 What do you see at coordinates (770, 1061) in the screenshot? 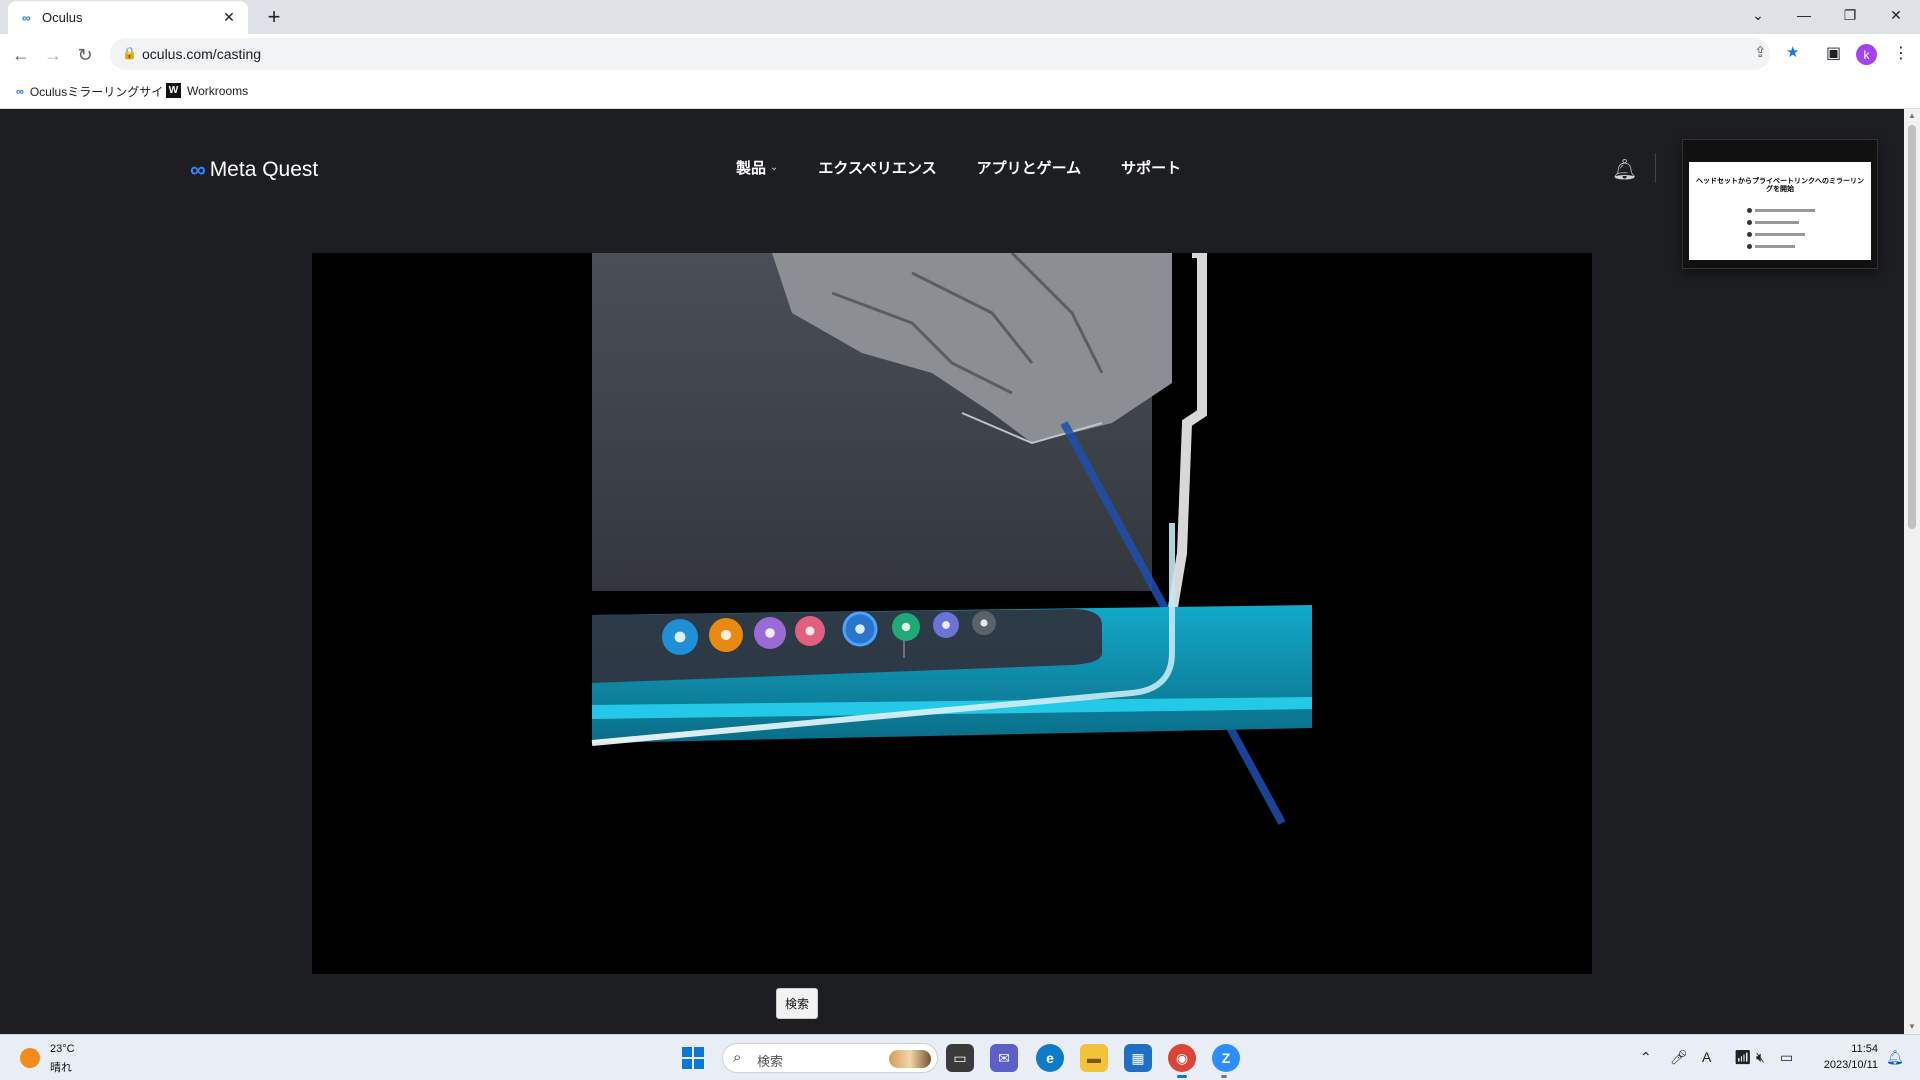
I see `search-placeholder: 検索` at bounding box center [770, 1061].